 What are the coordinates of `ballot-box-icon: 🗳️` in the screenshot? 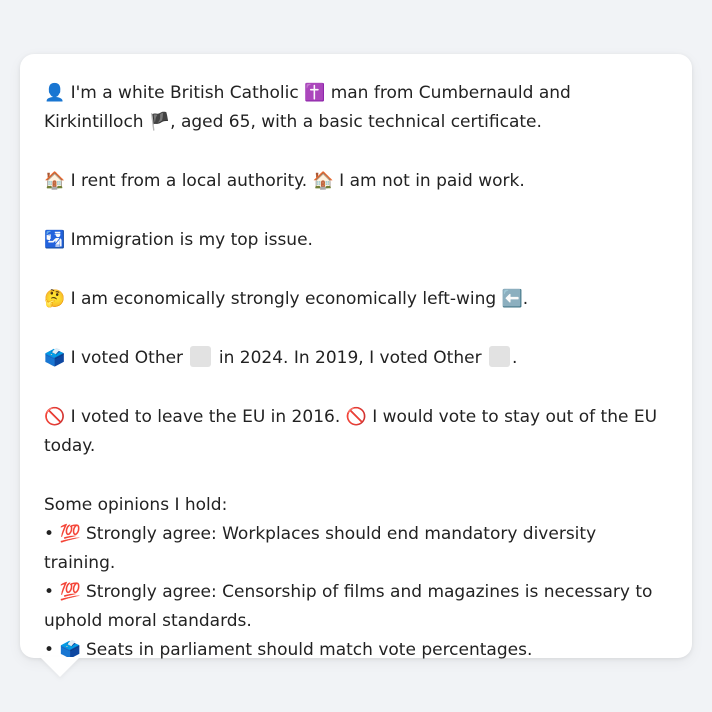 It's located at (55, 358).